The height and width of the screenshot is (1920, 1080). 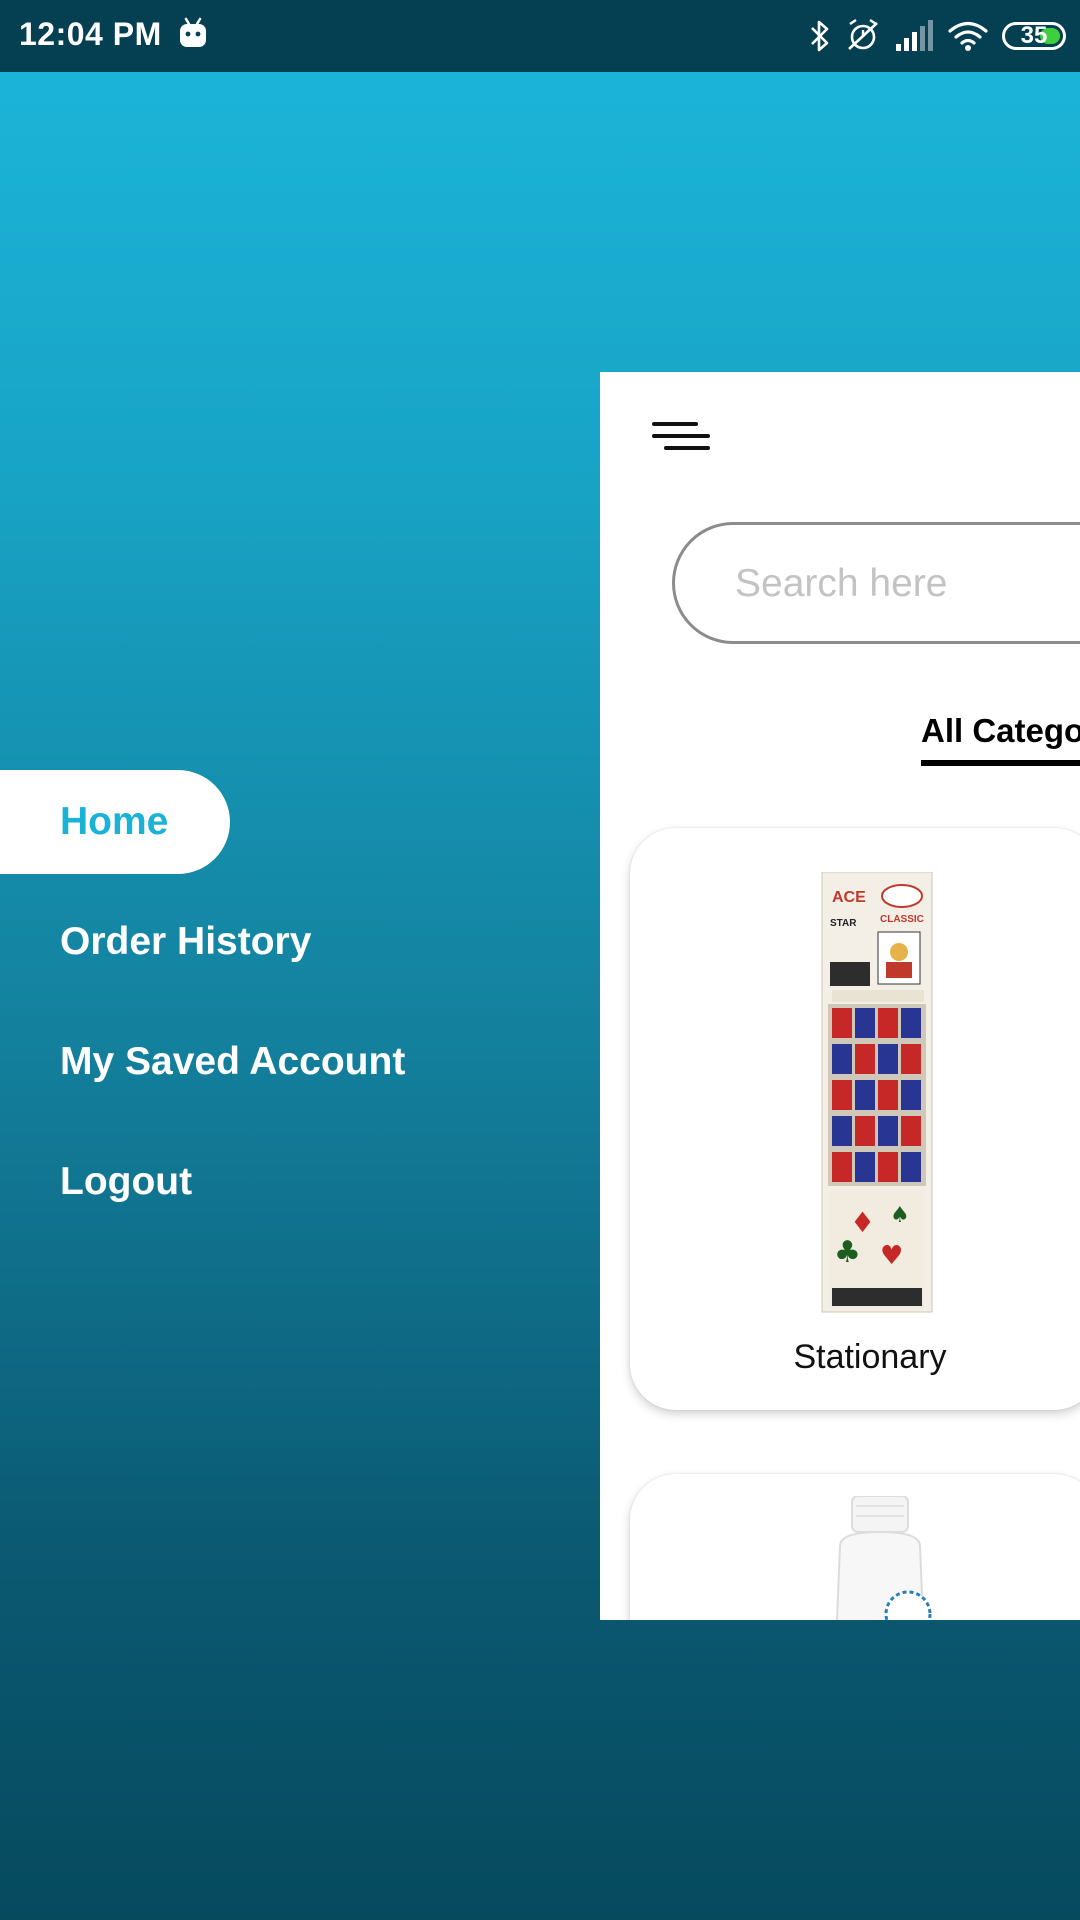 What do you see at coordinates (186, 941) in the screenshot?
I see `drawer-item-label: Order History` at bounding box center [186, 941].